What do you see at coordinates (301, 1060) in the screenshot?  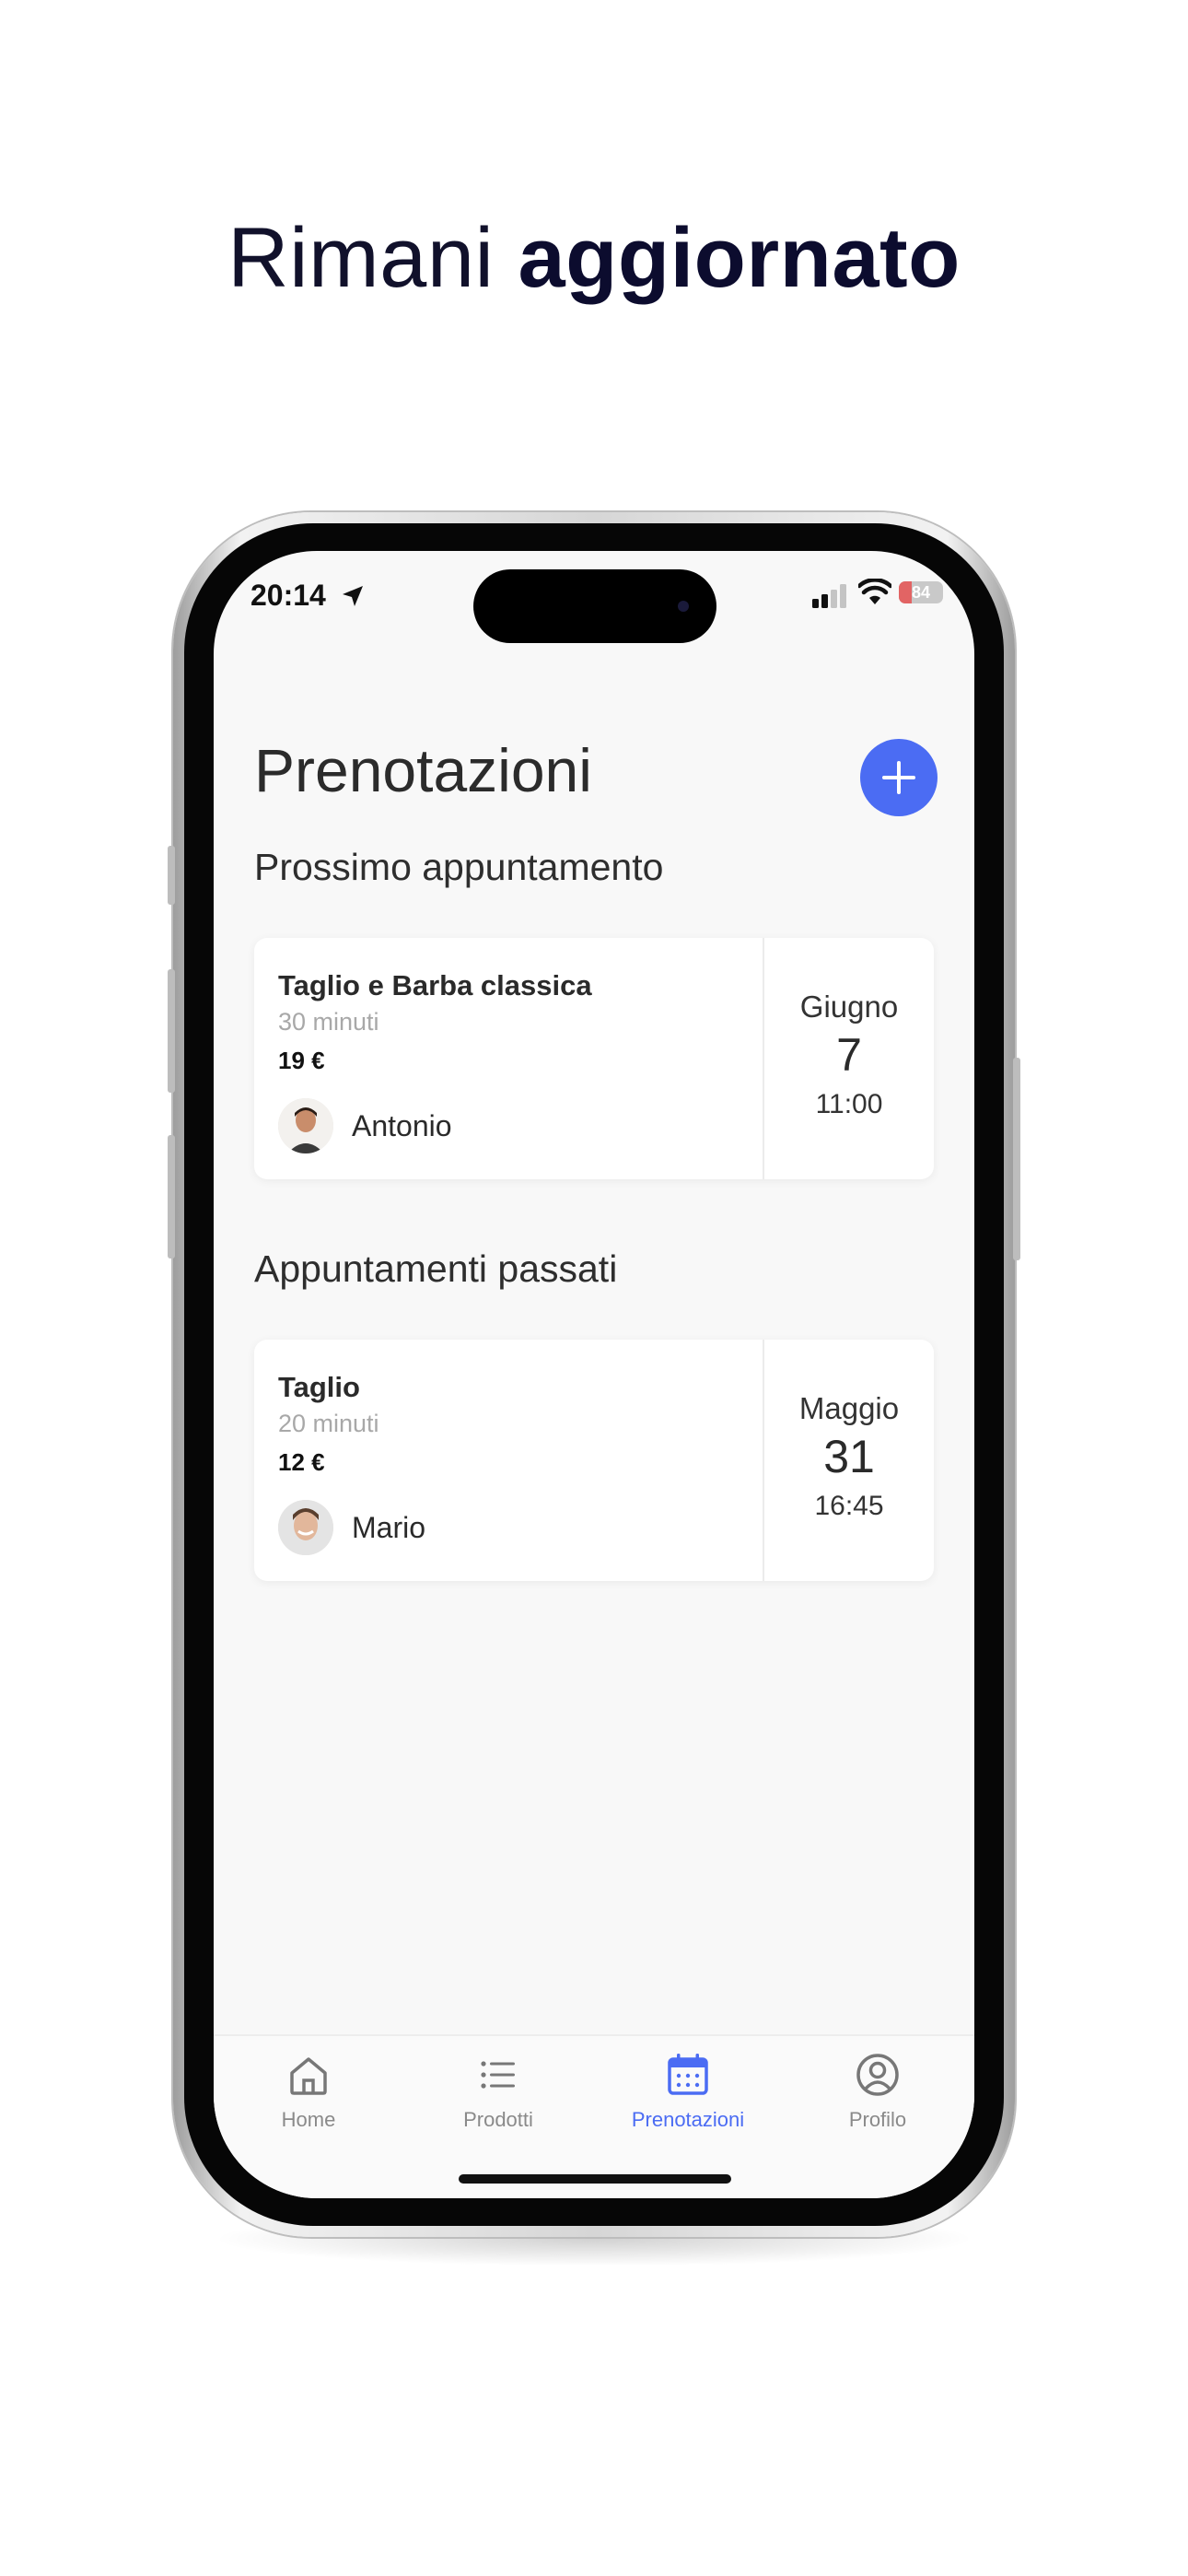 I see `service-price: 19 €` at bounding box center [301, 1060].